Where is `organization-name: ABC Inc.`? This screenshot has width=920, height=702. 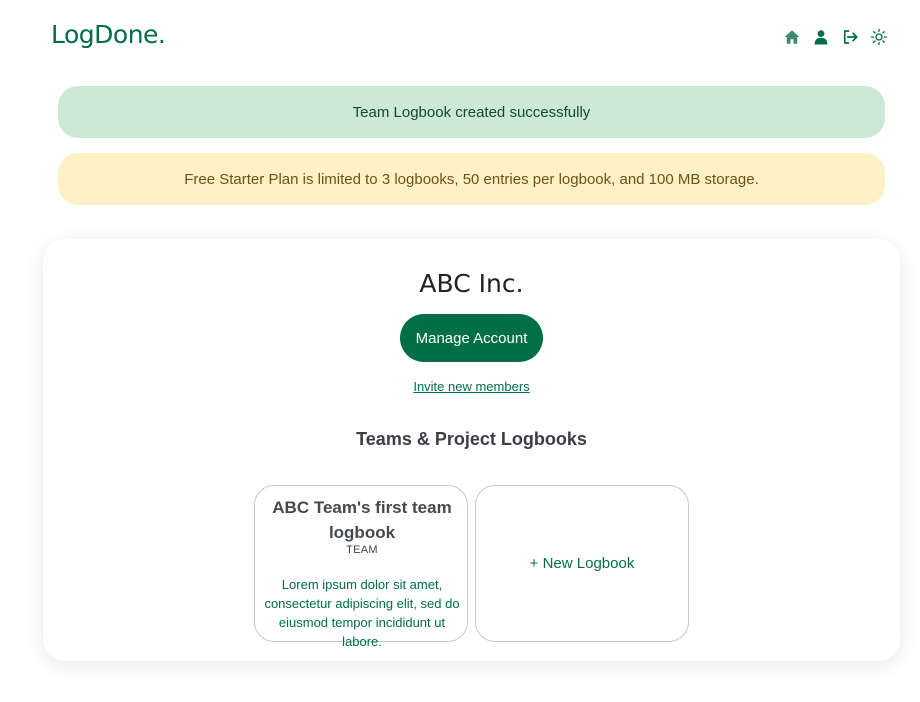 organization-name: ABC Inc. is located at coordinates (471, 283).